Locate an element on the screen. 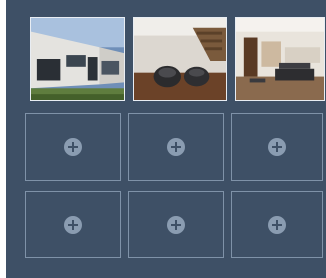 This screenshot has width=326, height=278. open-living-room-photo is located at coordinates (280, 59).